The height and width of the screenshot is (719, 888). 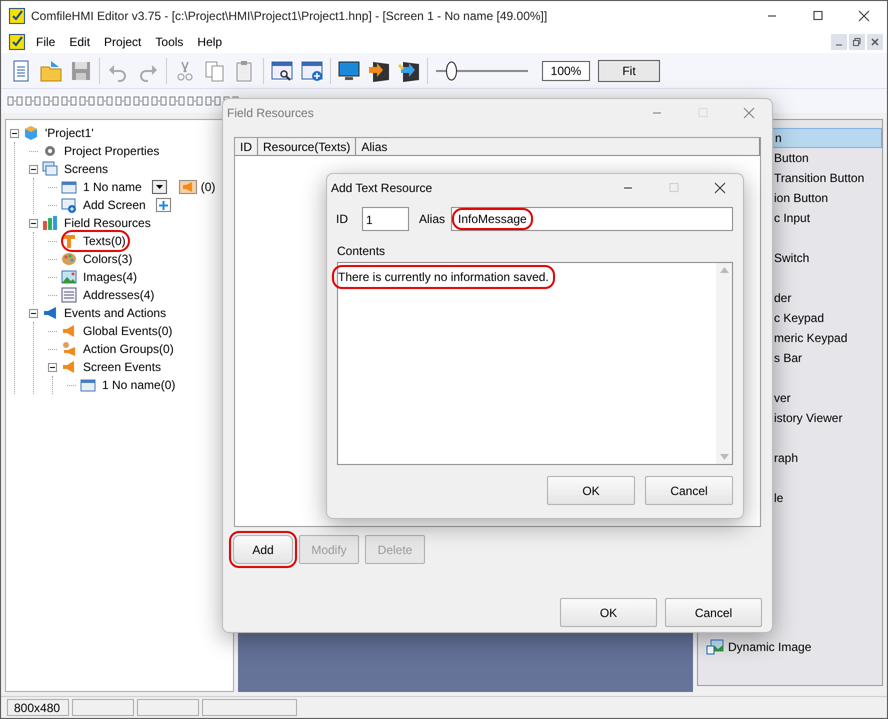 What do you see at coordinates (50, 169) in the screenshot?
I see `windows-icon` at bounding box center [50, 169].